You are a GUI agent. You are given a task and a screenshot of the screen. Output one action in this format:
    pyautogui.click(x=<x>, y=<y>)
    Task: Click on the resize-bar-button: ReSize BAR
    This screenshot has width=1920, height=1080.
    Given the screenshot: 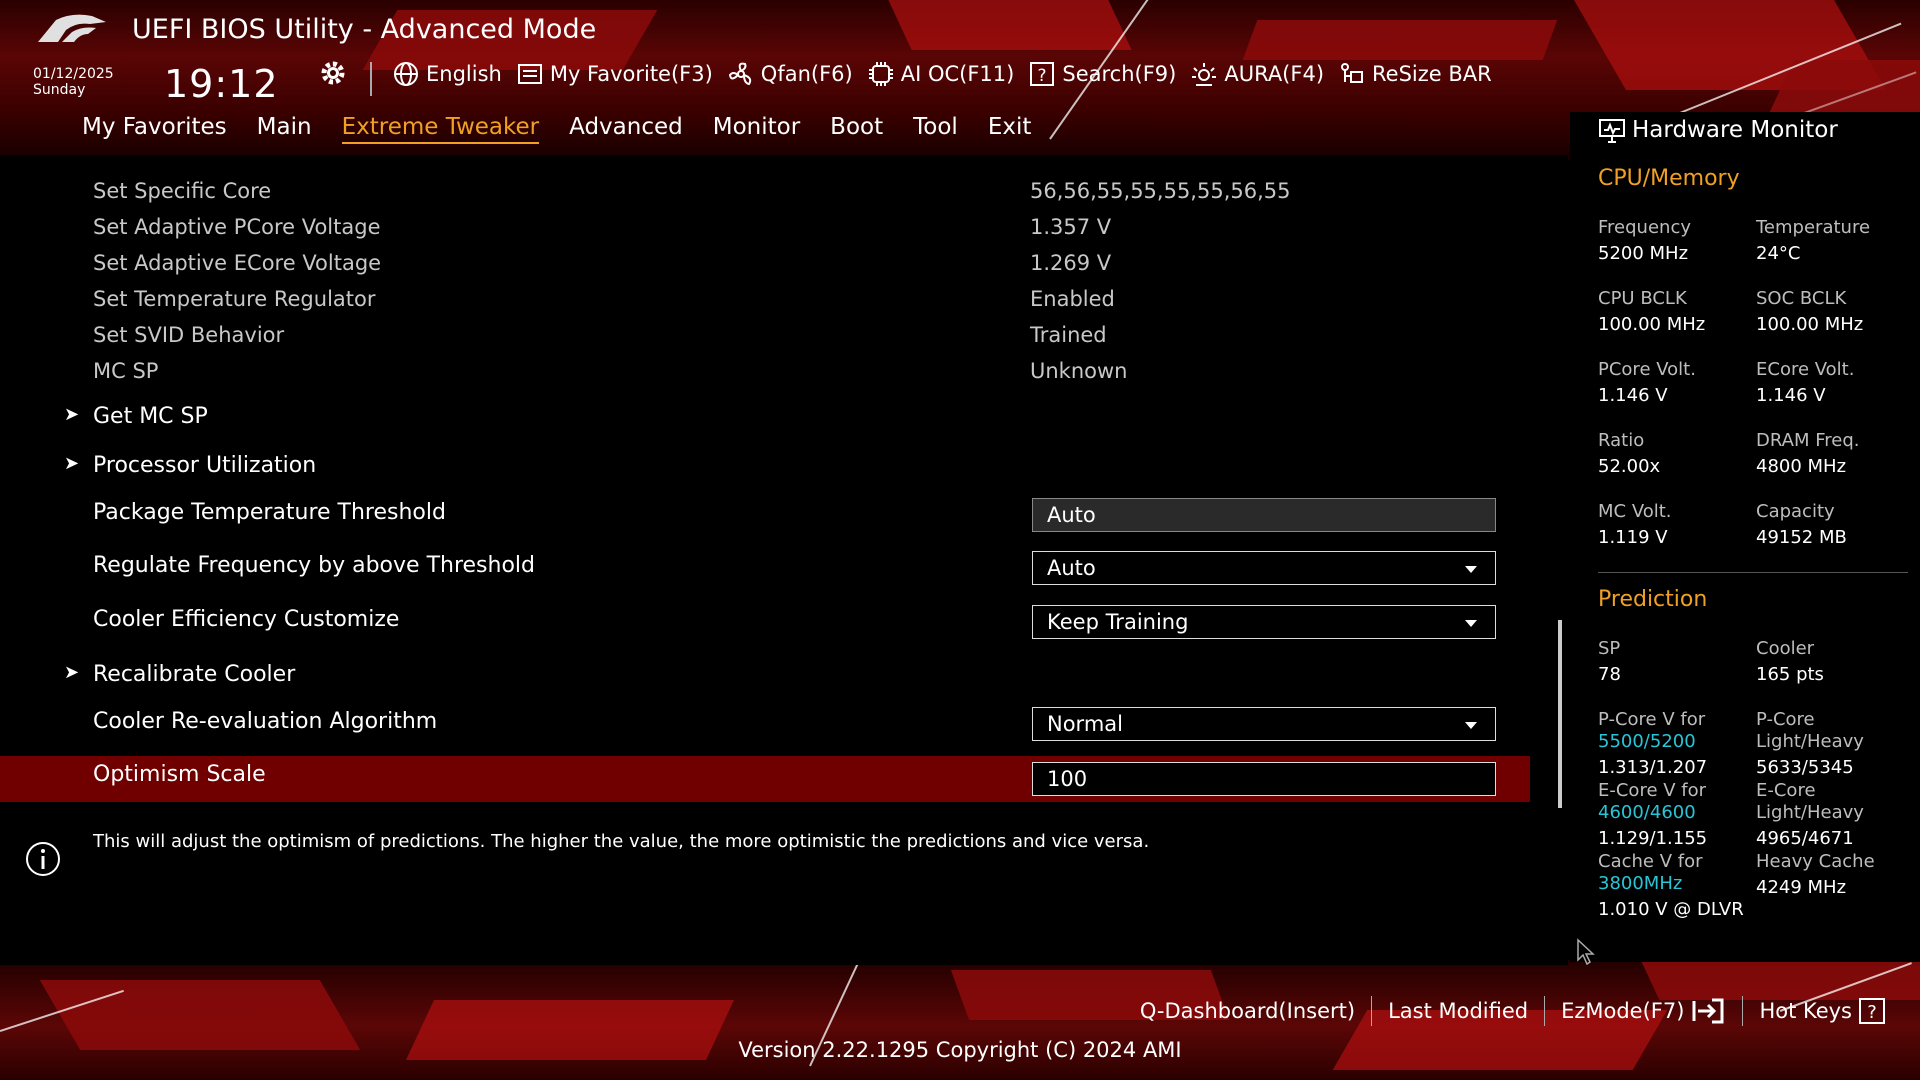 What is the action you would take?
    pyautogui.click(x=1415, y=74)
    